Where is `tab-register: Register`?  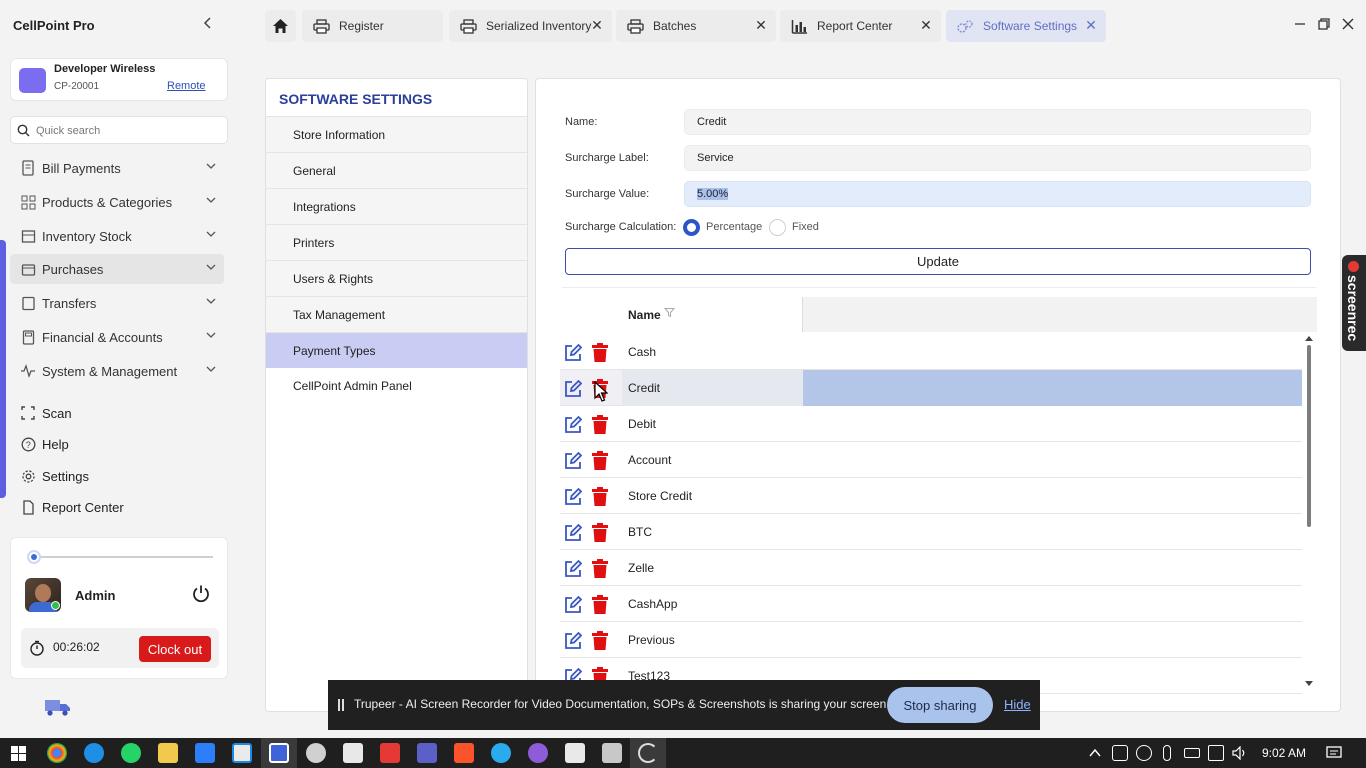 tab-register: Register is located at coordinates (372, 26).